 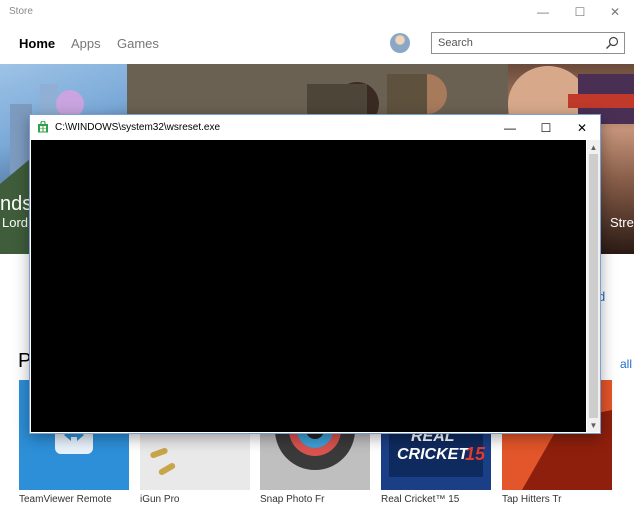 I want to click on store-window-title: Store, so click(x=21, y=11).